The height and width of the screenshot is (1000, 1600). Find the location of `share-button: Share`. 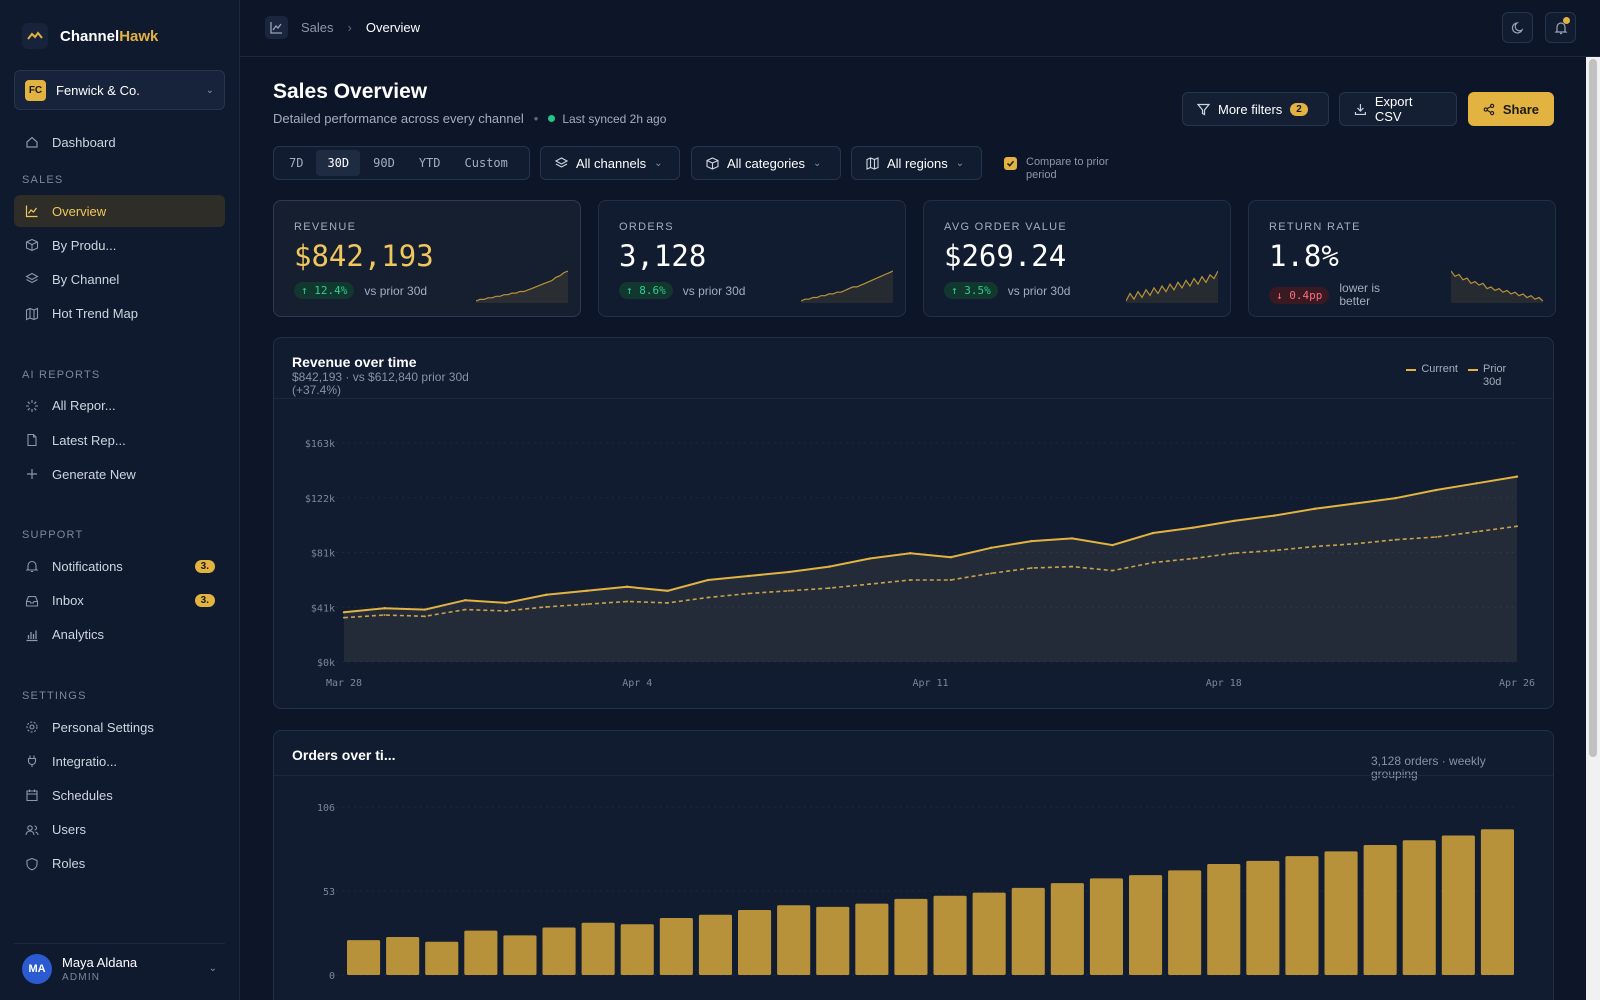

share-button: Share is located at coordinates (1511, 109).